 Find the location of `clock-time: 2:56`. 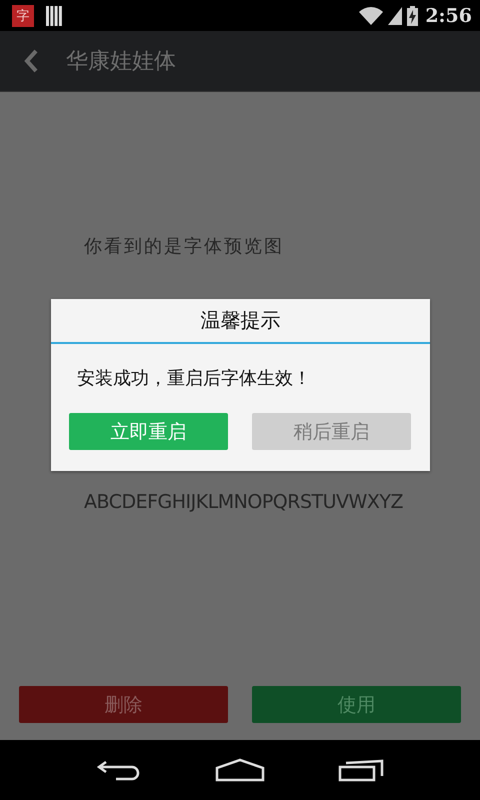

clock-time: 2:56 is located at coordinates (448, 15).